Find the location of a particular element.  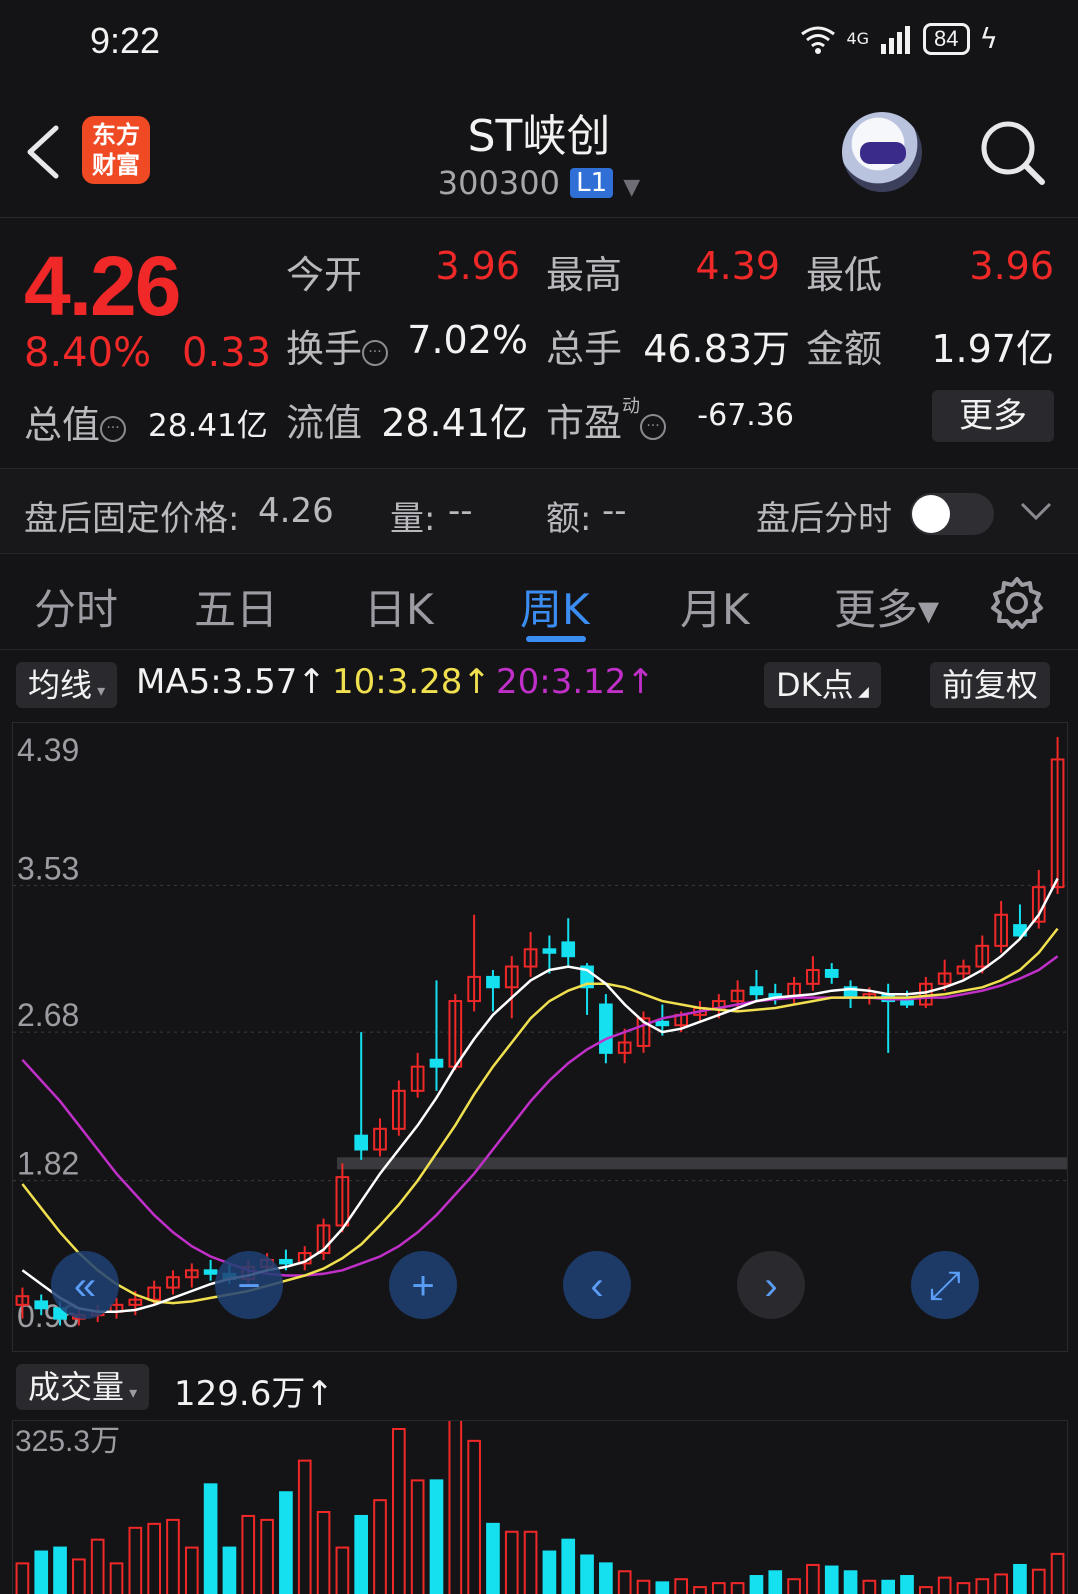

zoom-out-button: − is located at coordinates (249, 1285).